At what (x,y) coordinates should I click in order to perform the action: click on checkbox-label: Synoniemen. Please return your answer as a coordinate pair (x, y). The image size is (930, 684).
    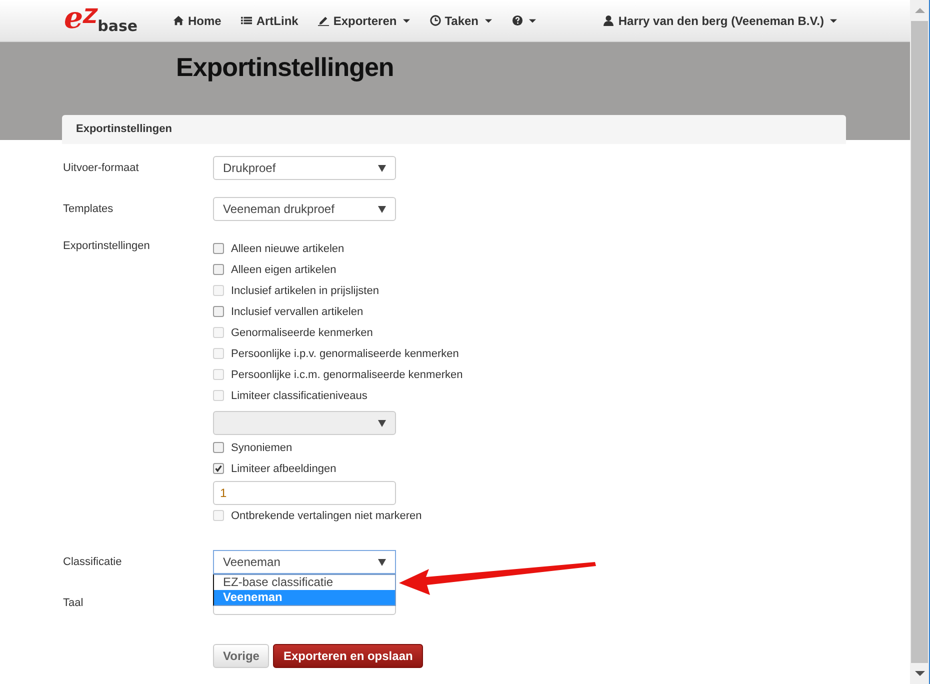
    Looking at the image, I should click on (261, 448).